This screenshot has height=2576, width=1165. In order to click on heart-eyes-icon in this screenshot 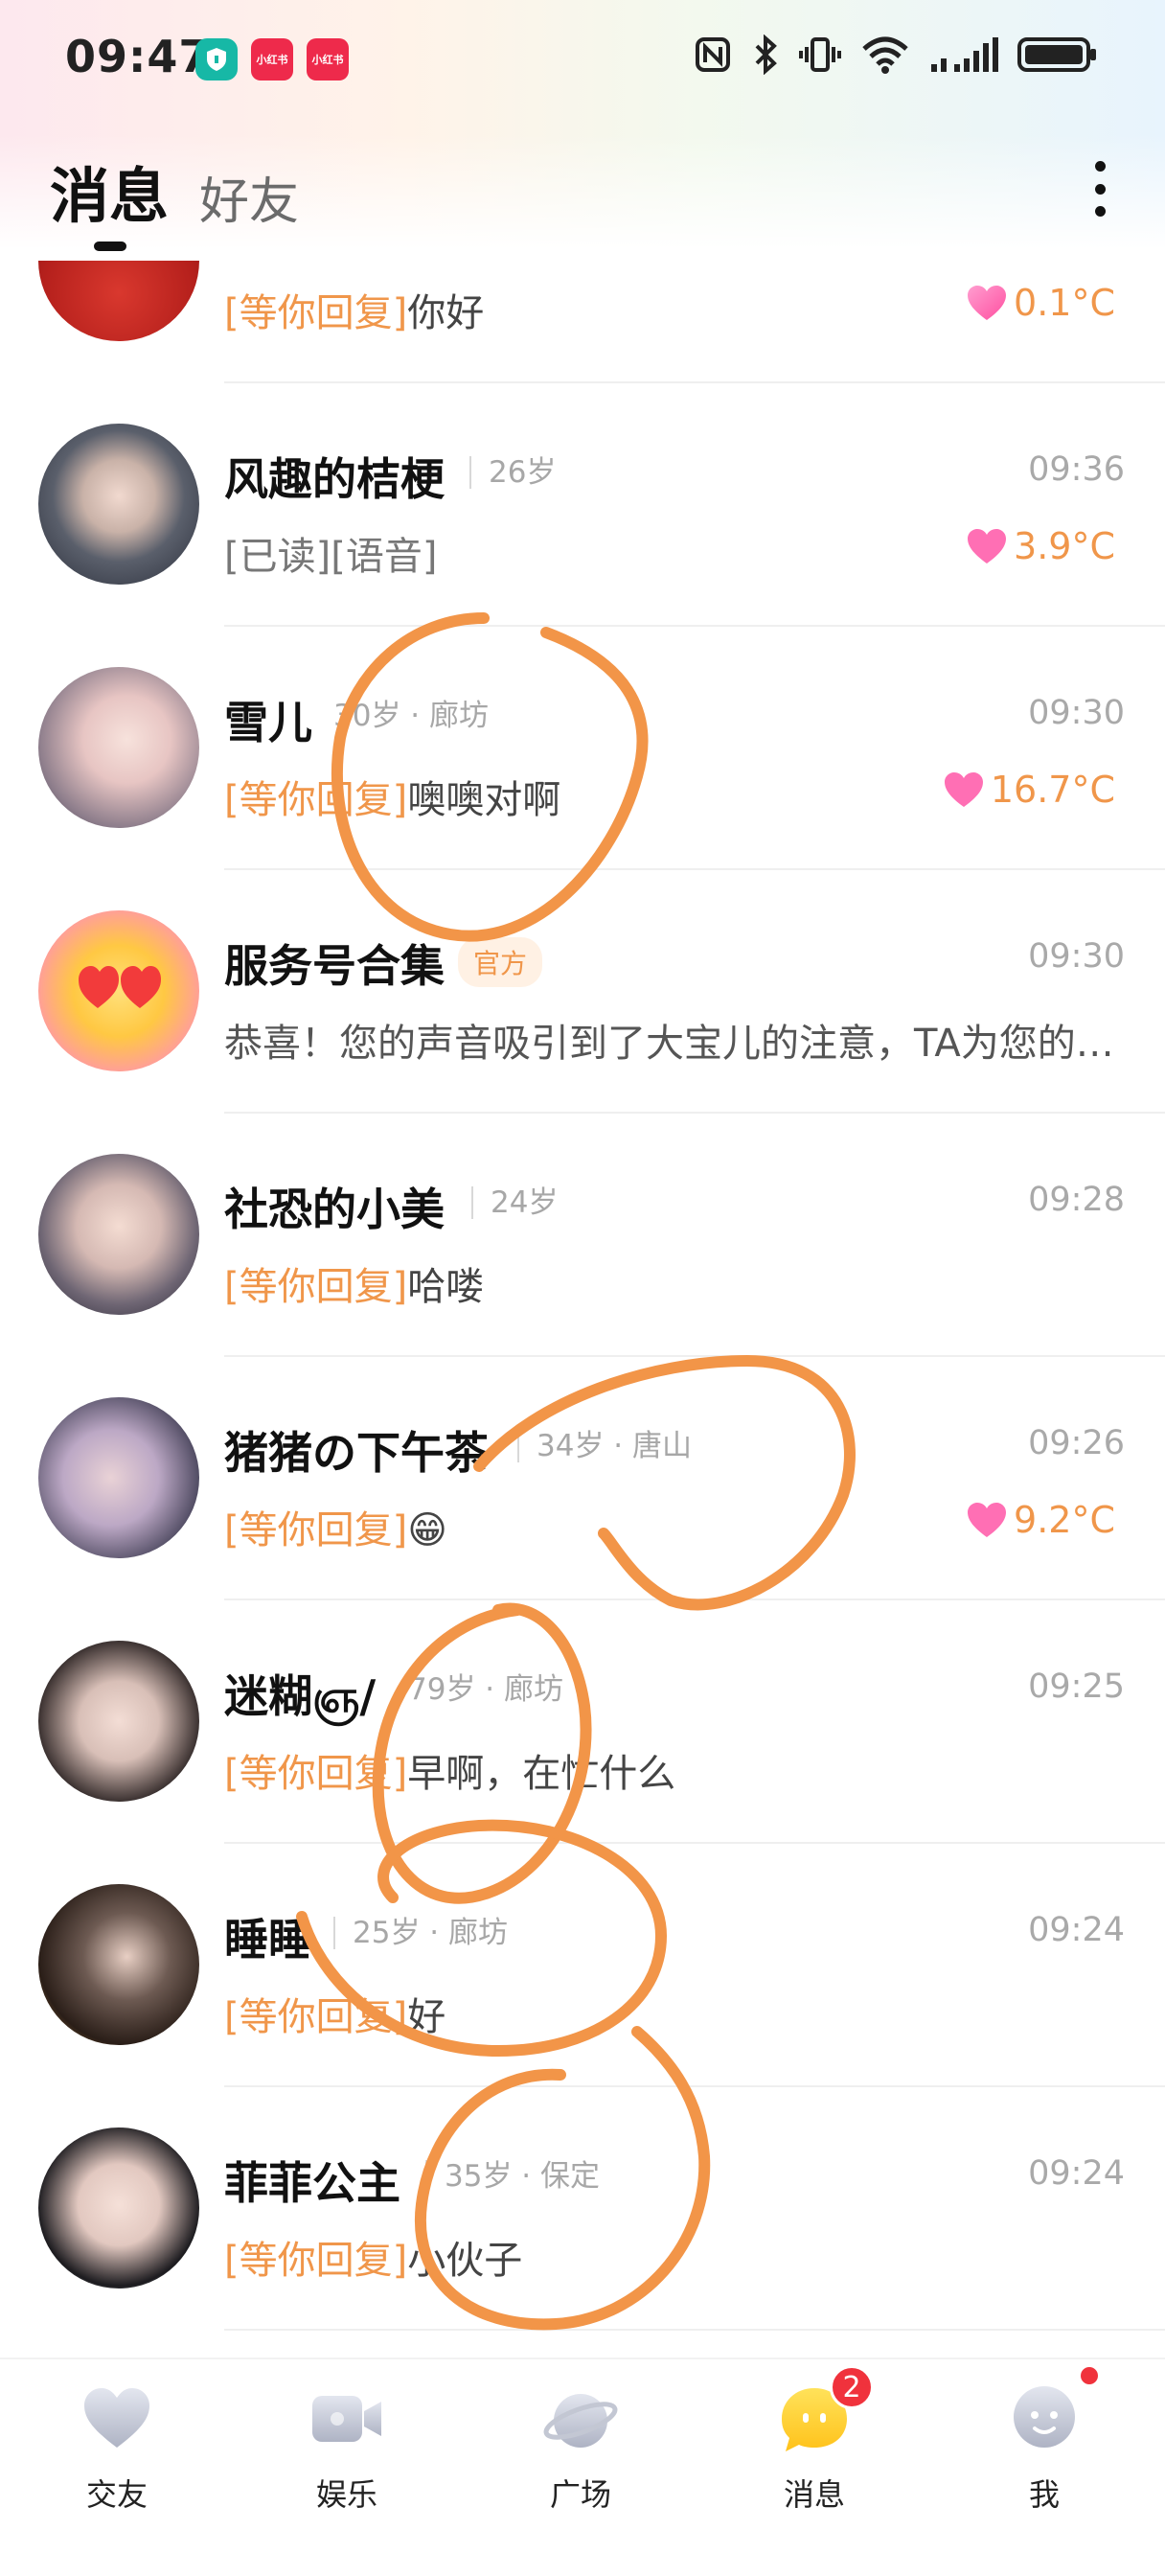, I will do `click(120, 987)`.